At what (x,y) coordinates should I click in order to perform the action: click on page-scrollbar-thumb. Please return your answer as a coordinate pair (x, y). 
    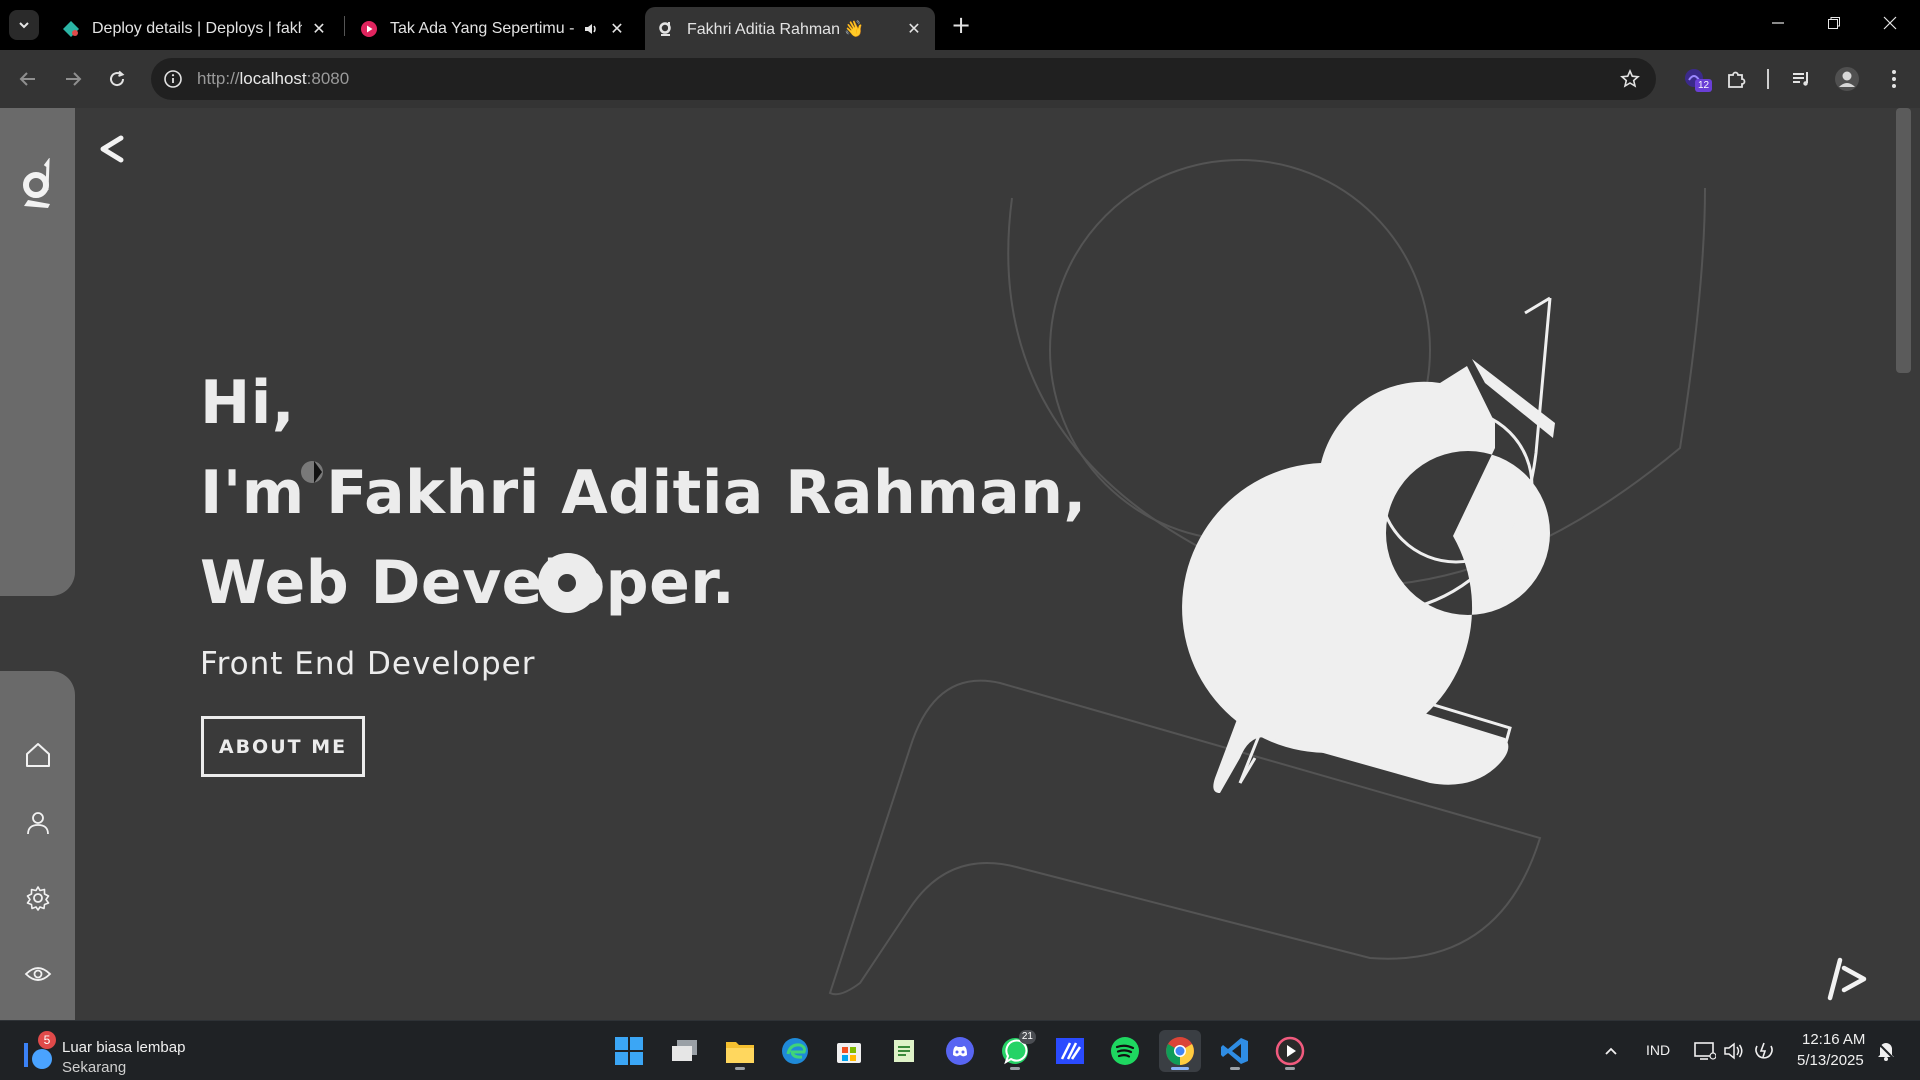
    Looking at the image, I should click on (1903, 240).